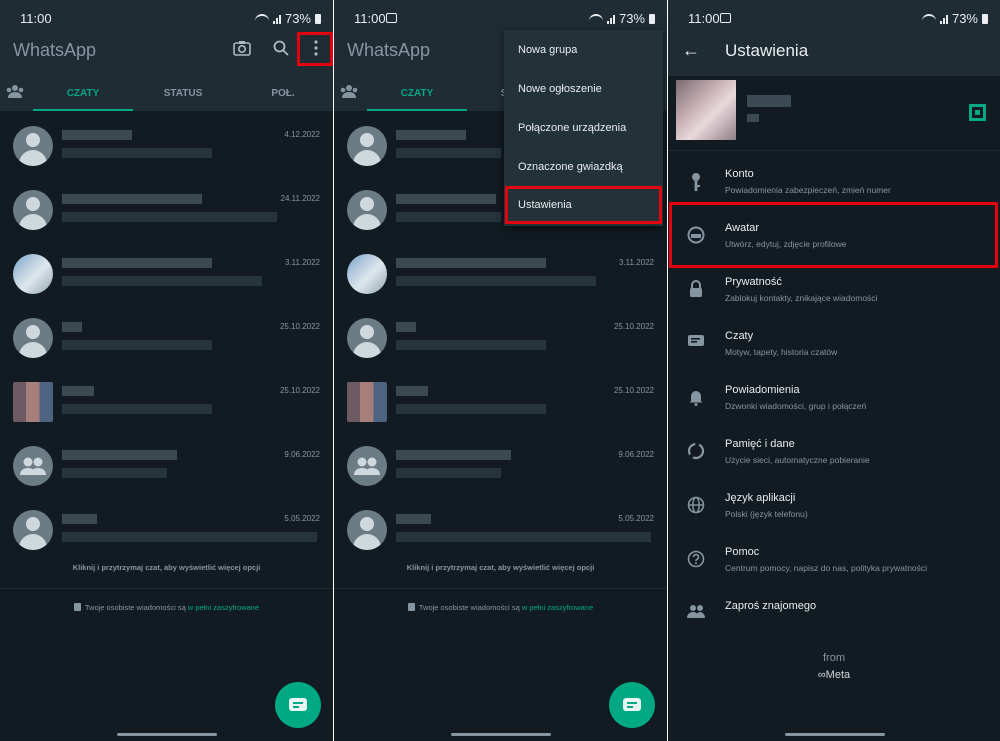  Describe the element at coordinates (696, 290) in the screenshot. I see `lock-icon` at that location.